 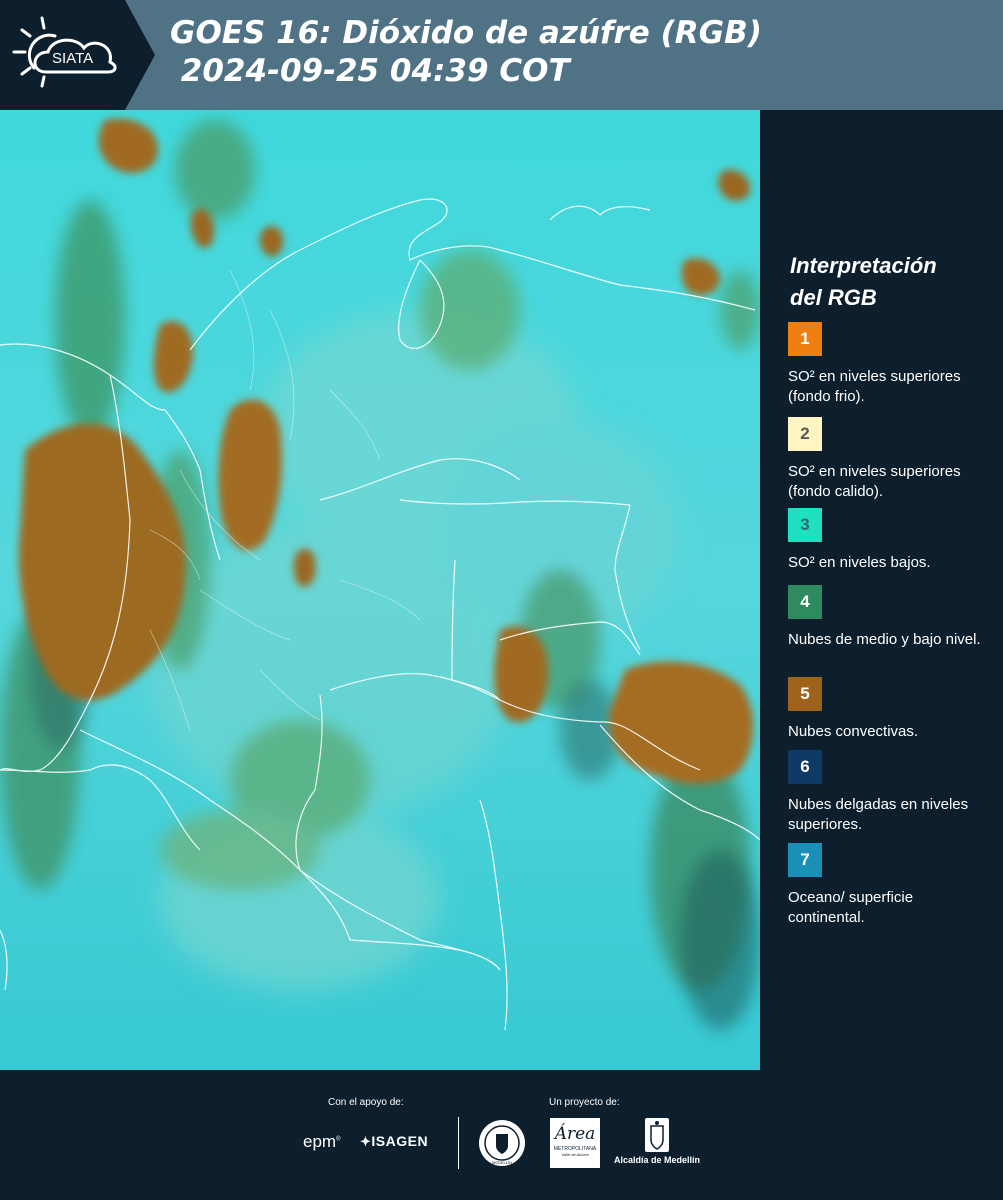 I want to click on legend-label-5: Nubes convectivas., so click(x=853, y=731).